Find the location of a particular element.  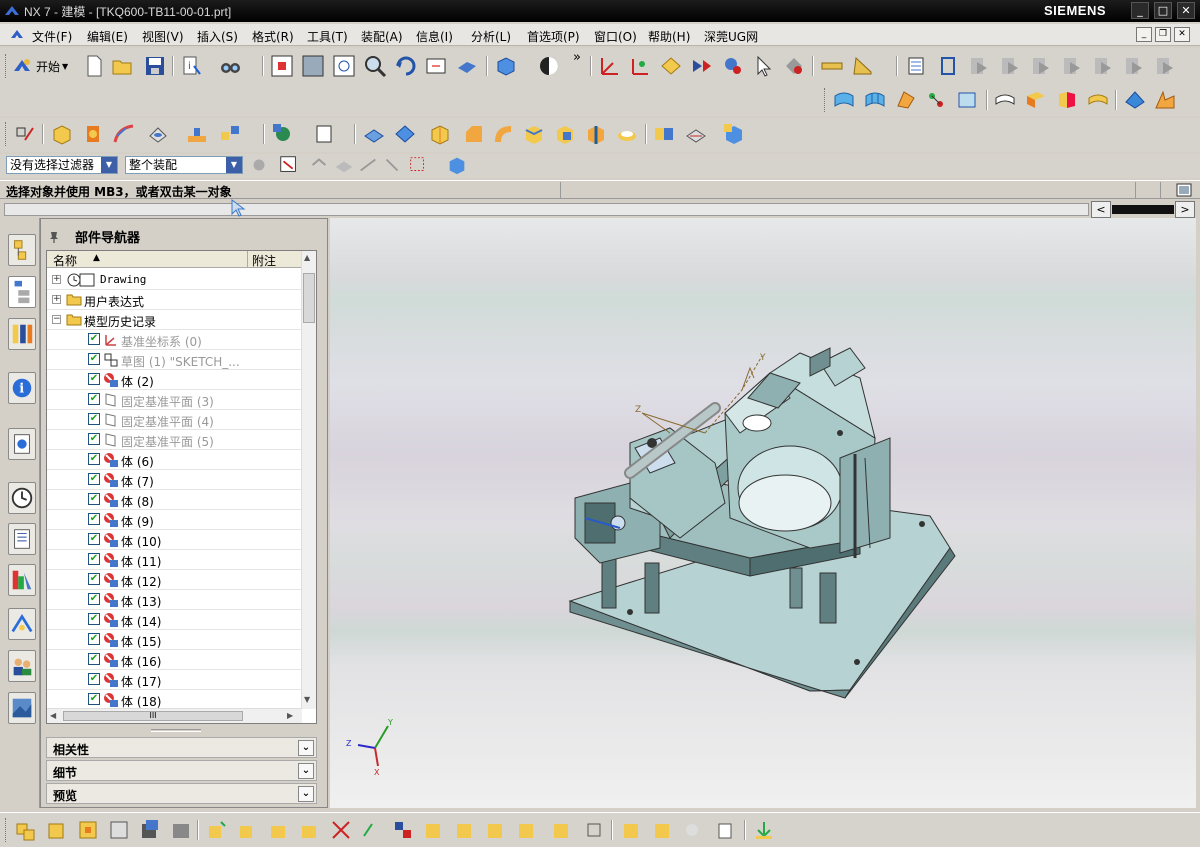

exploded-views-icon is located at coordinates (403, 830).